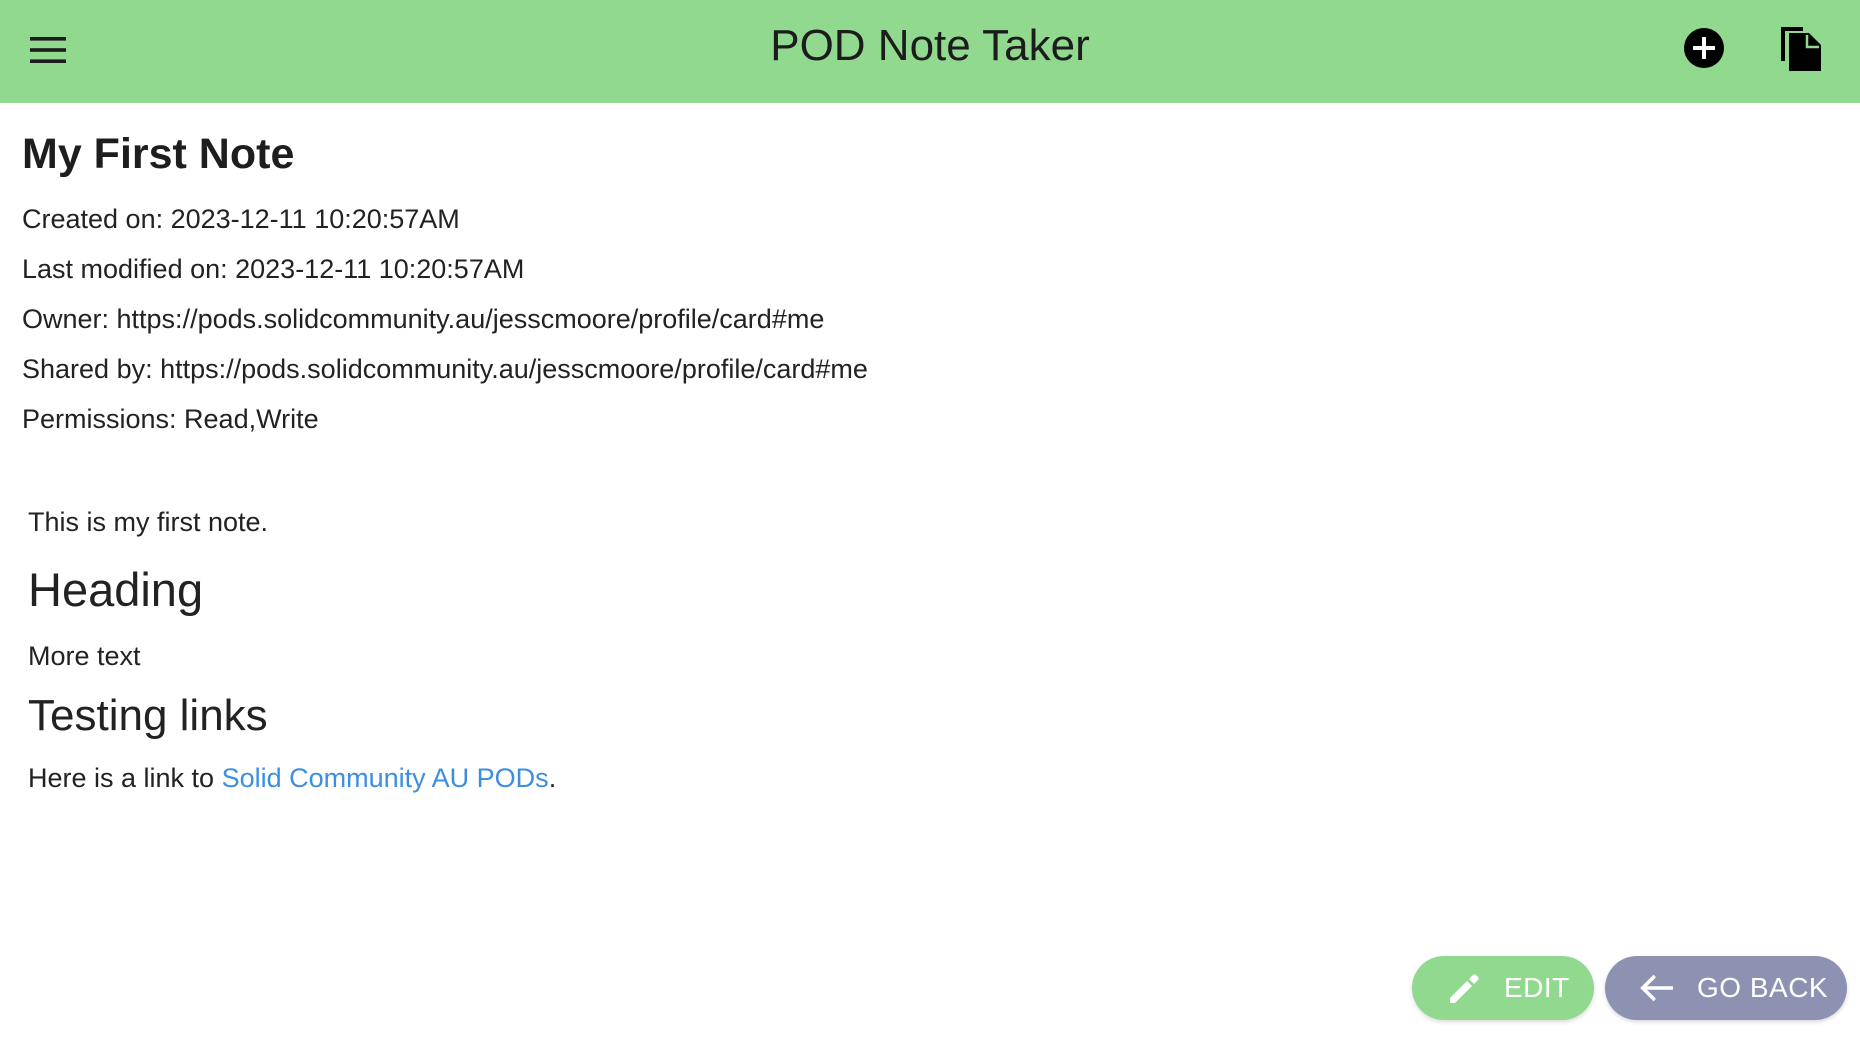  Describe the element at coordinates (1763, 987) in the screenshot. I see `go-back-button-label: GO BACK` at that location.